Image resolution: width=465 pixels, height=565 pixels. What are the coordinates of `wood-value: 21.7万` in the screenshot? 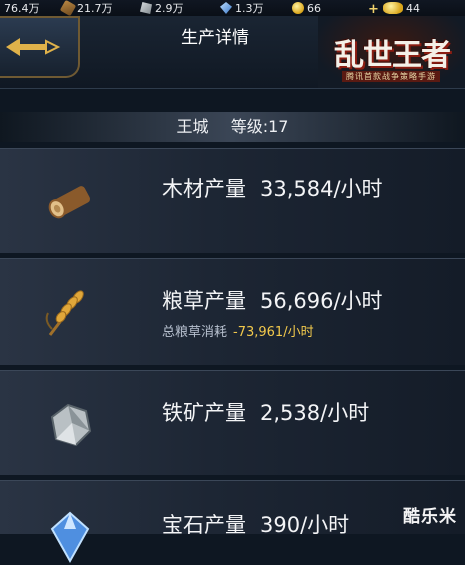 It's located at (95, 8).